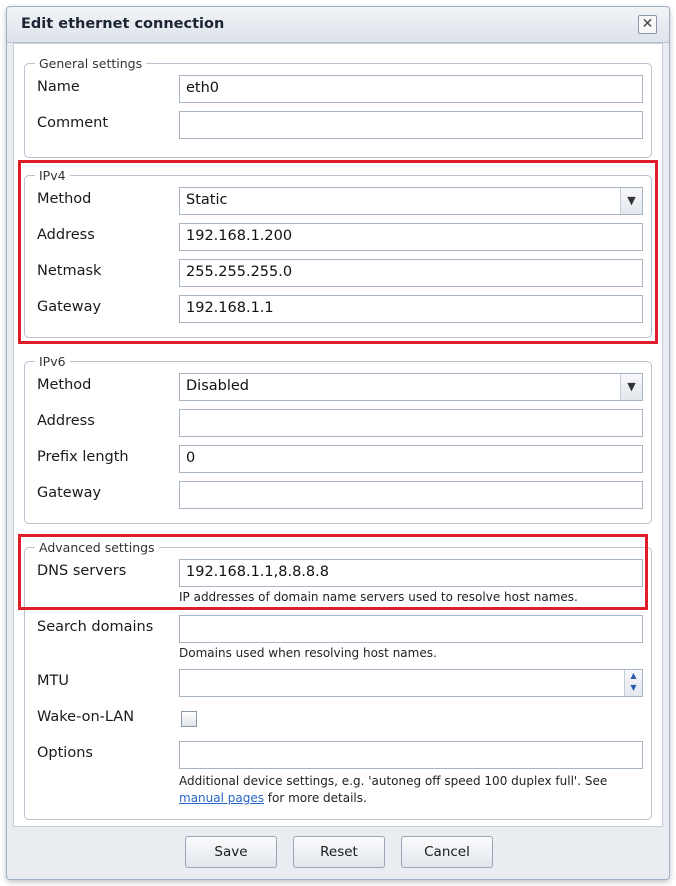 The width and height of the screenshot is (676, 886). What do you see at coordinates (95, 627) in the screenshot?
I see `search-domains-label: Search domains` at bounding box center [95, 627].